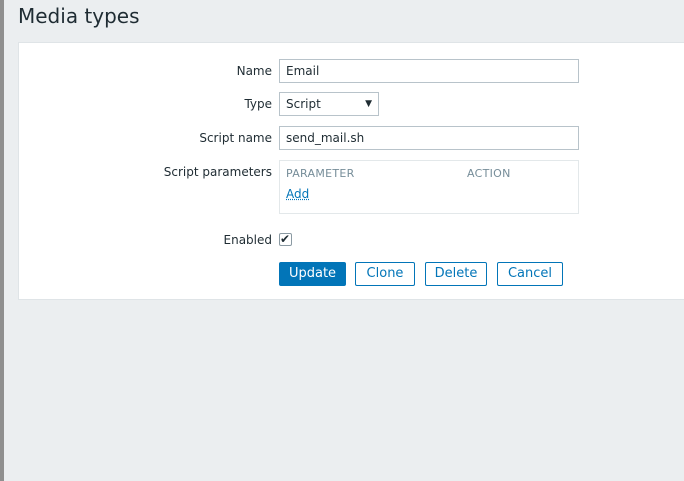  I want to click on type-label: Type, so click(258, 104).